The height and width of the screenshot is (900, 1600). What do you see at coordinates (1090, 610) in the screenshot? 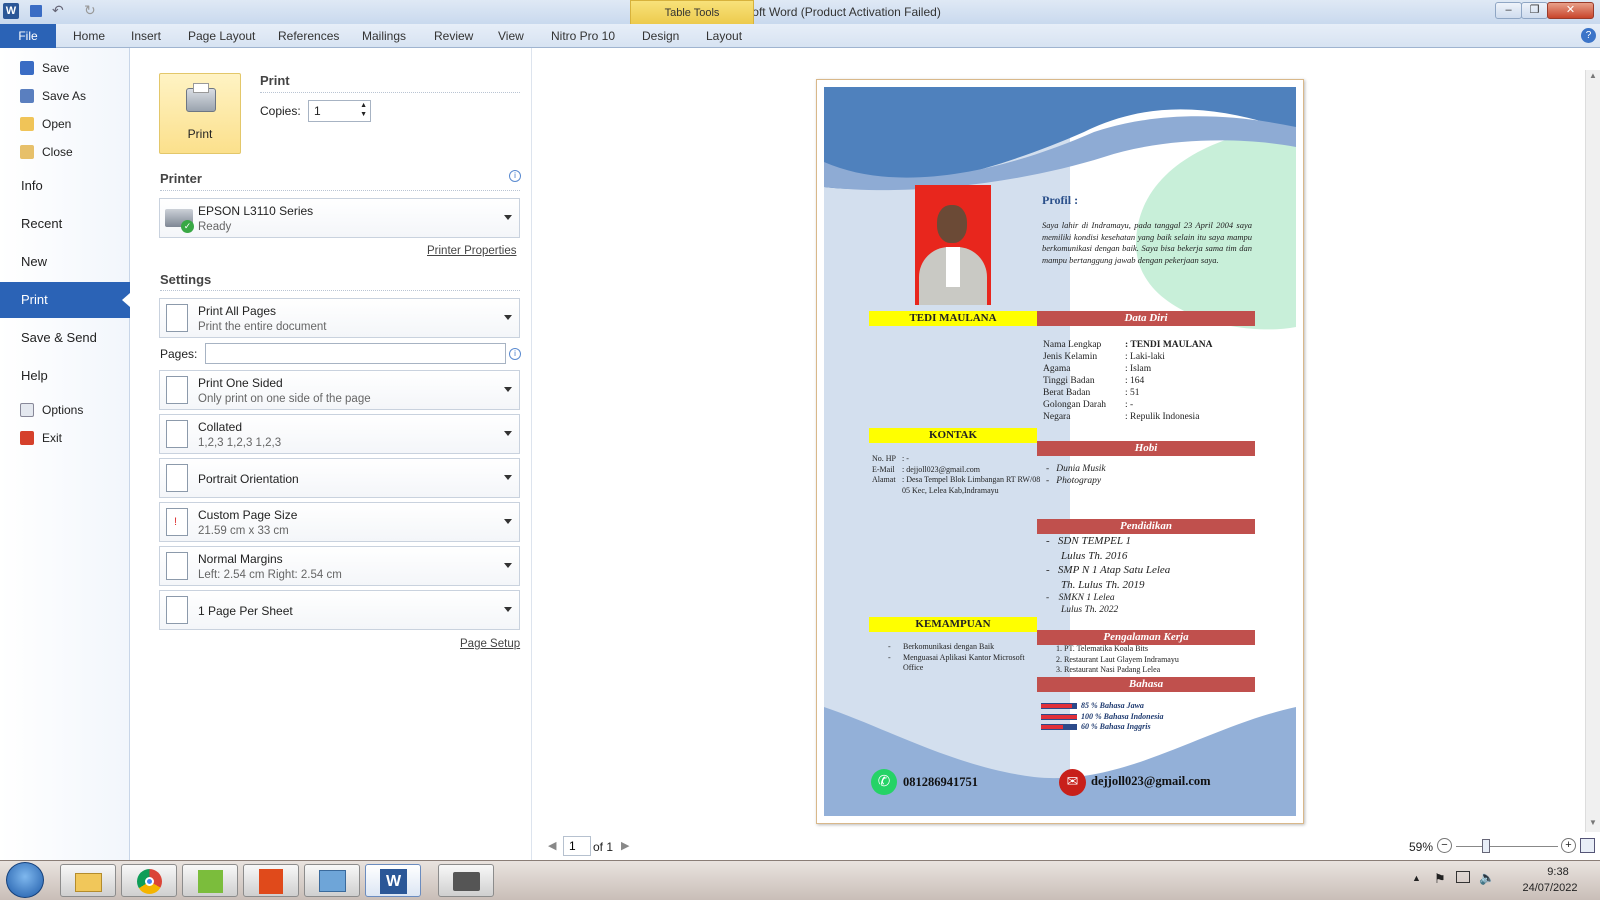
I see `school-year: Lulus Th. 2022` at bounding box center [1090, 610].